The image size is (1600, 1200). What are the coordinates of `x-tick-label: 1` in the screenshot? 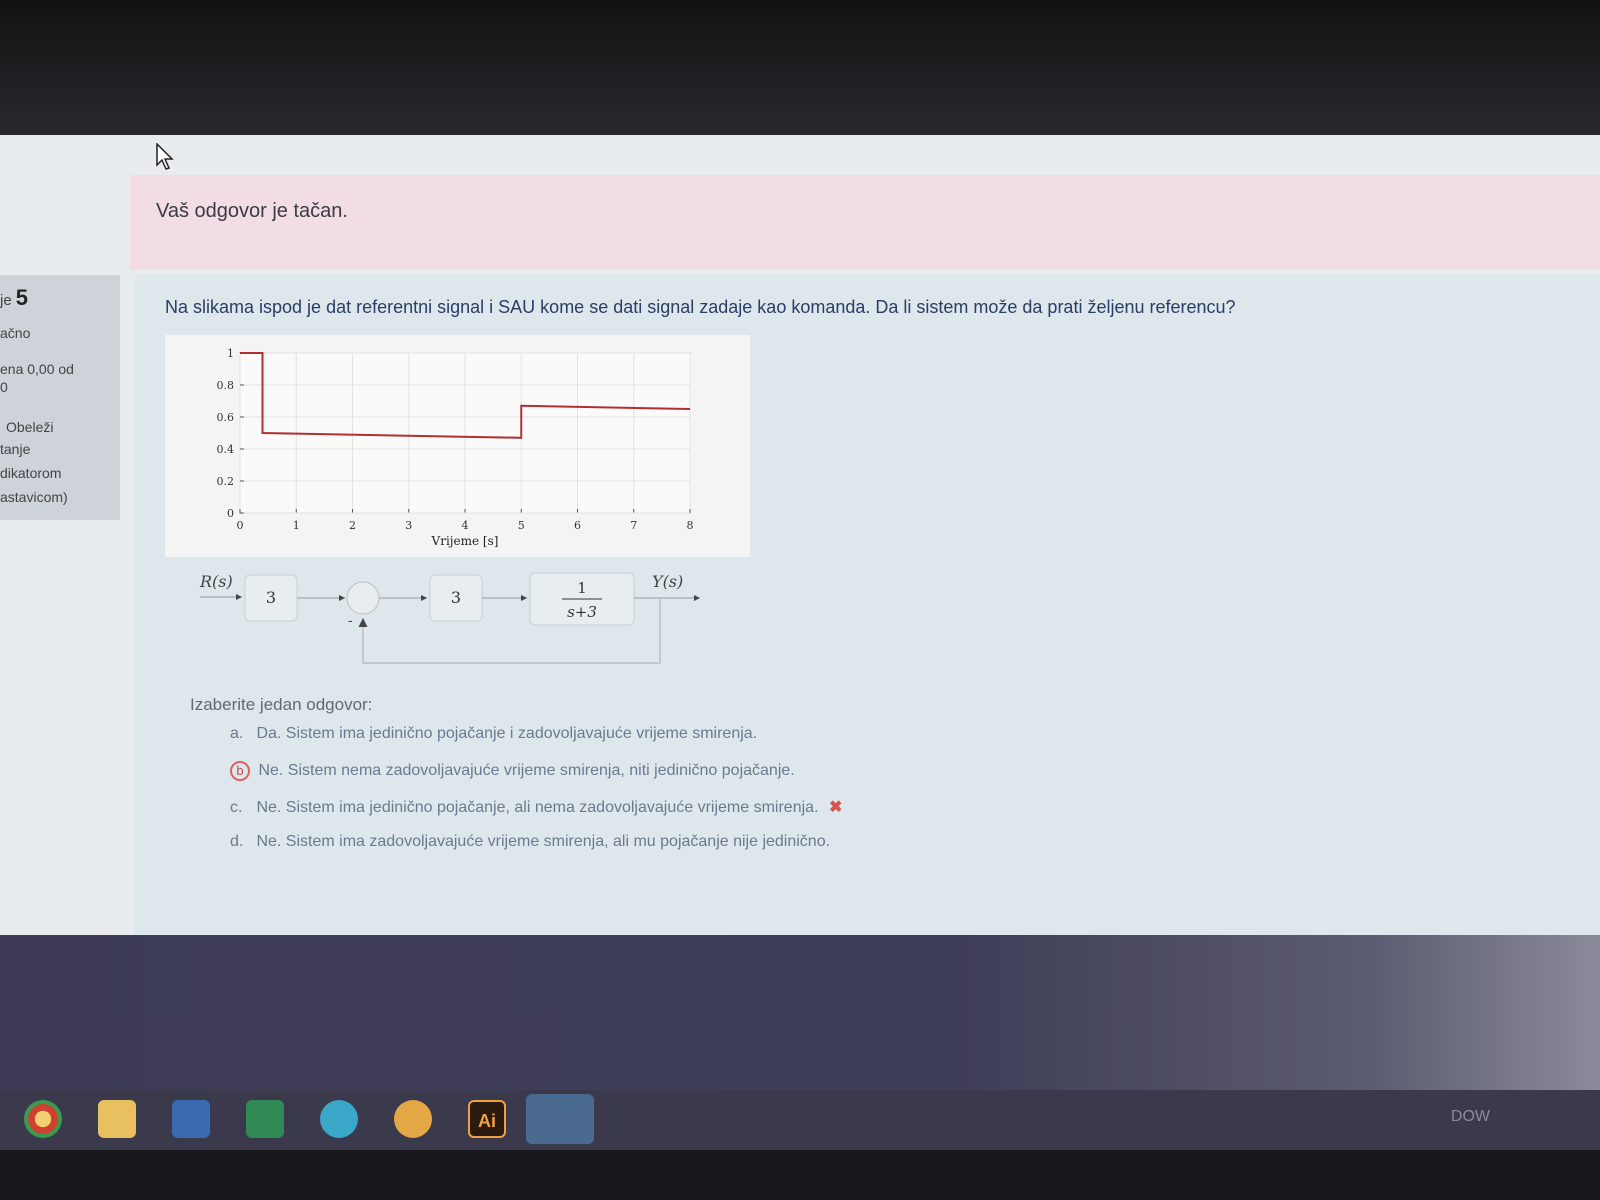 It's located at (296, 525).